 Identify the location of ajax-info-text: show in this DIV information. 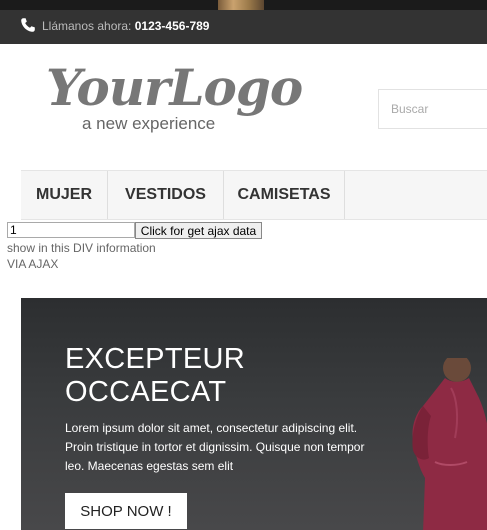
(81, 248).